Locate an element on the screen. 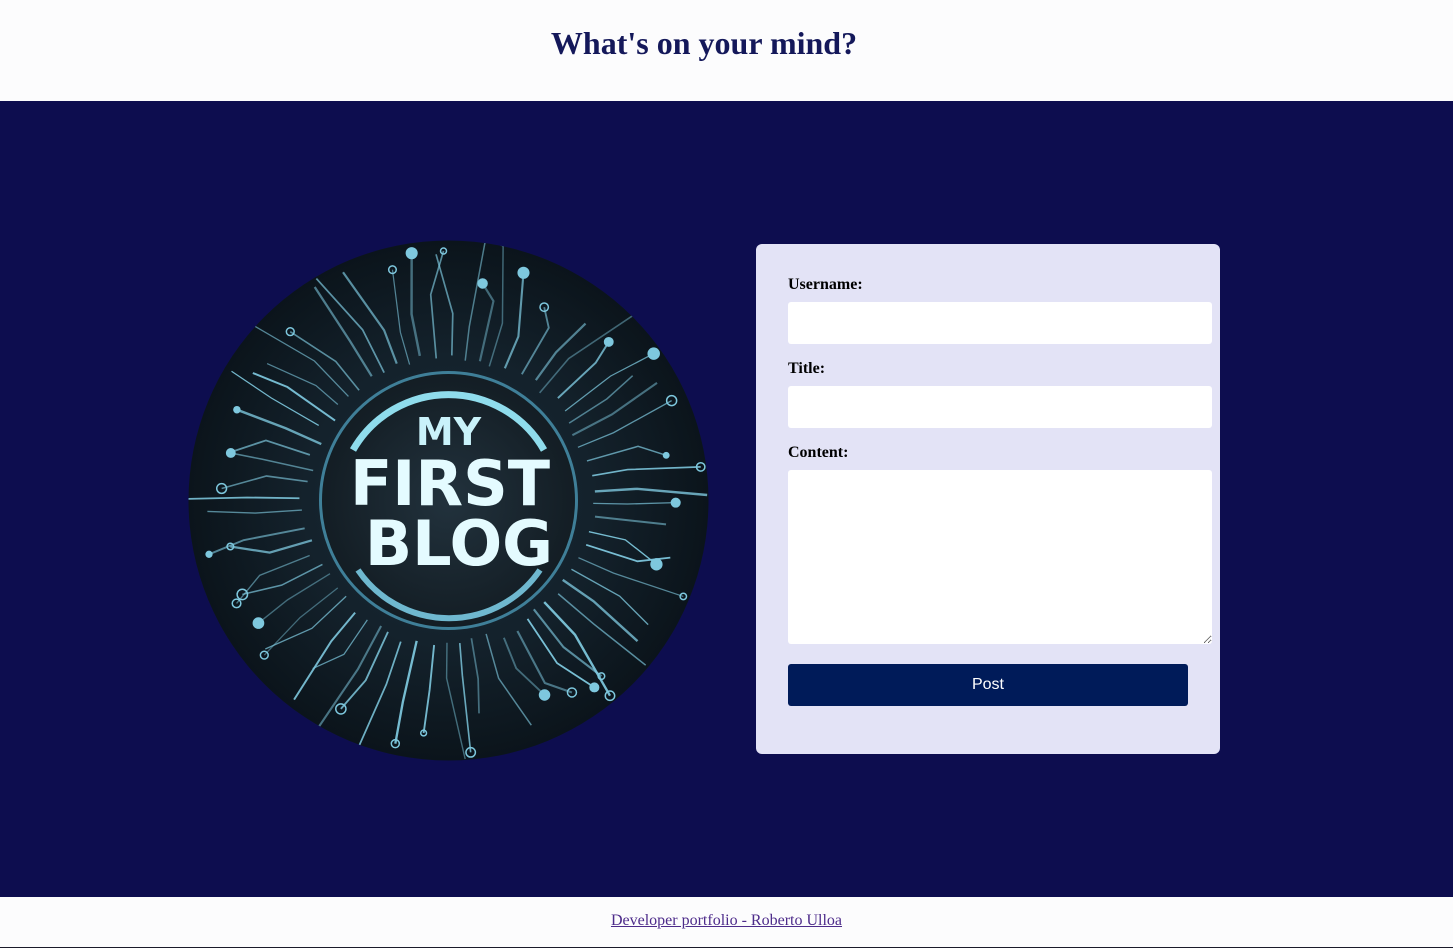 This screenshot has width=1453, height=948. title-label: Title: is located at coordinates (807, 368).